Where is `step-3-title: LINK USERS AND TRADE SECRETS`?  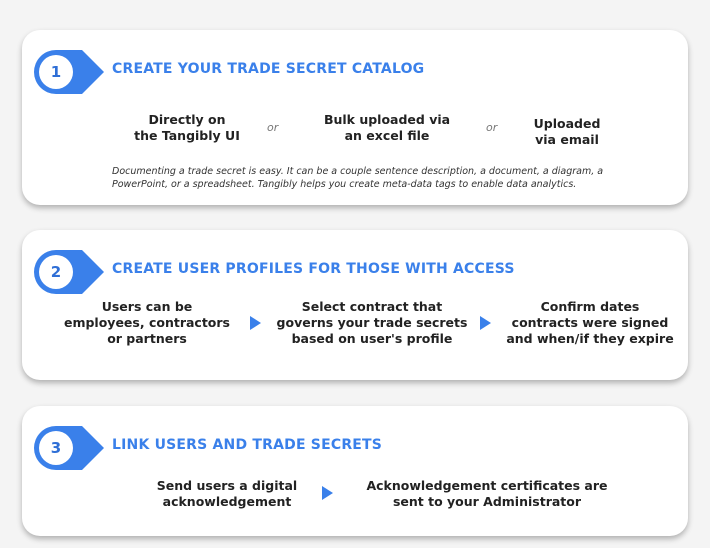 step-3-title: LINK USERS AND TRADE SECRETS is located at coordinates (247, 445).